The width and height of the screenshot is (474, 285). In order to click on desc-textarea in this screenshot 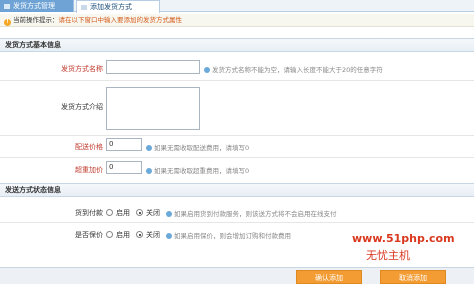, I will do `click(153, 108)`.